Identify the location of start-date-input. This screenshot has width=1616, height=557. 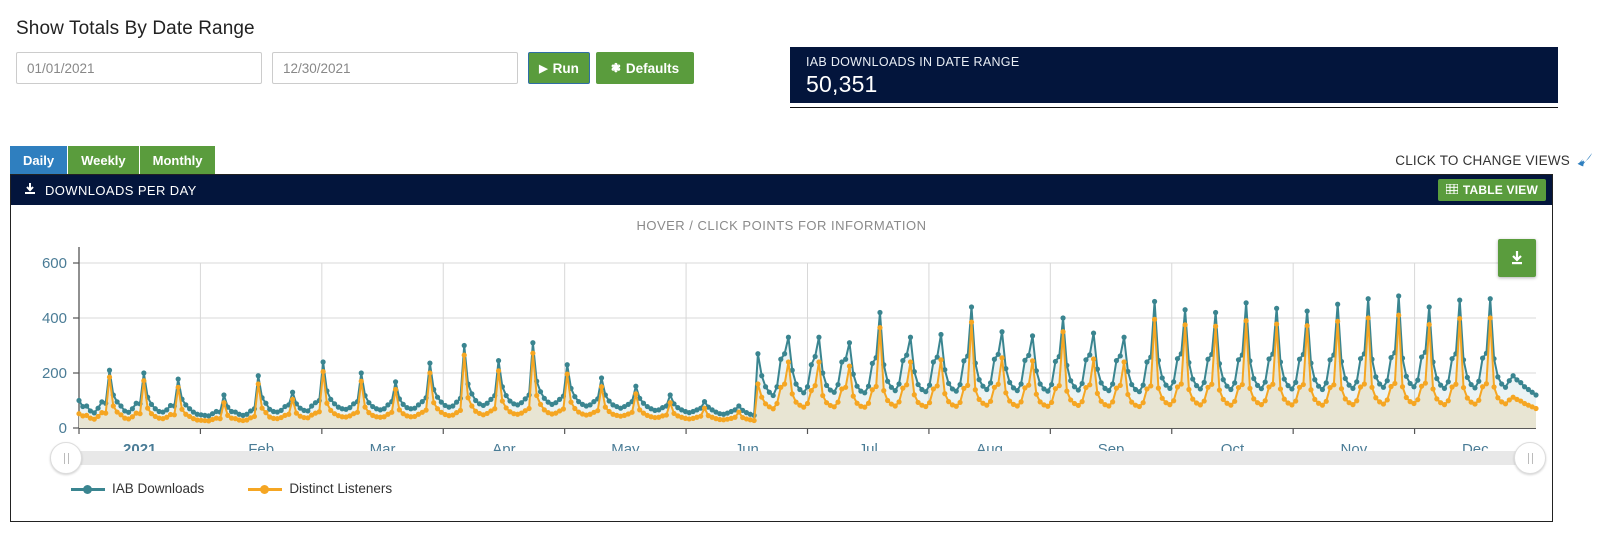
(139, 68).